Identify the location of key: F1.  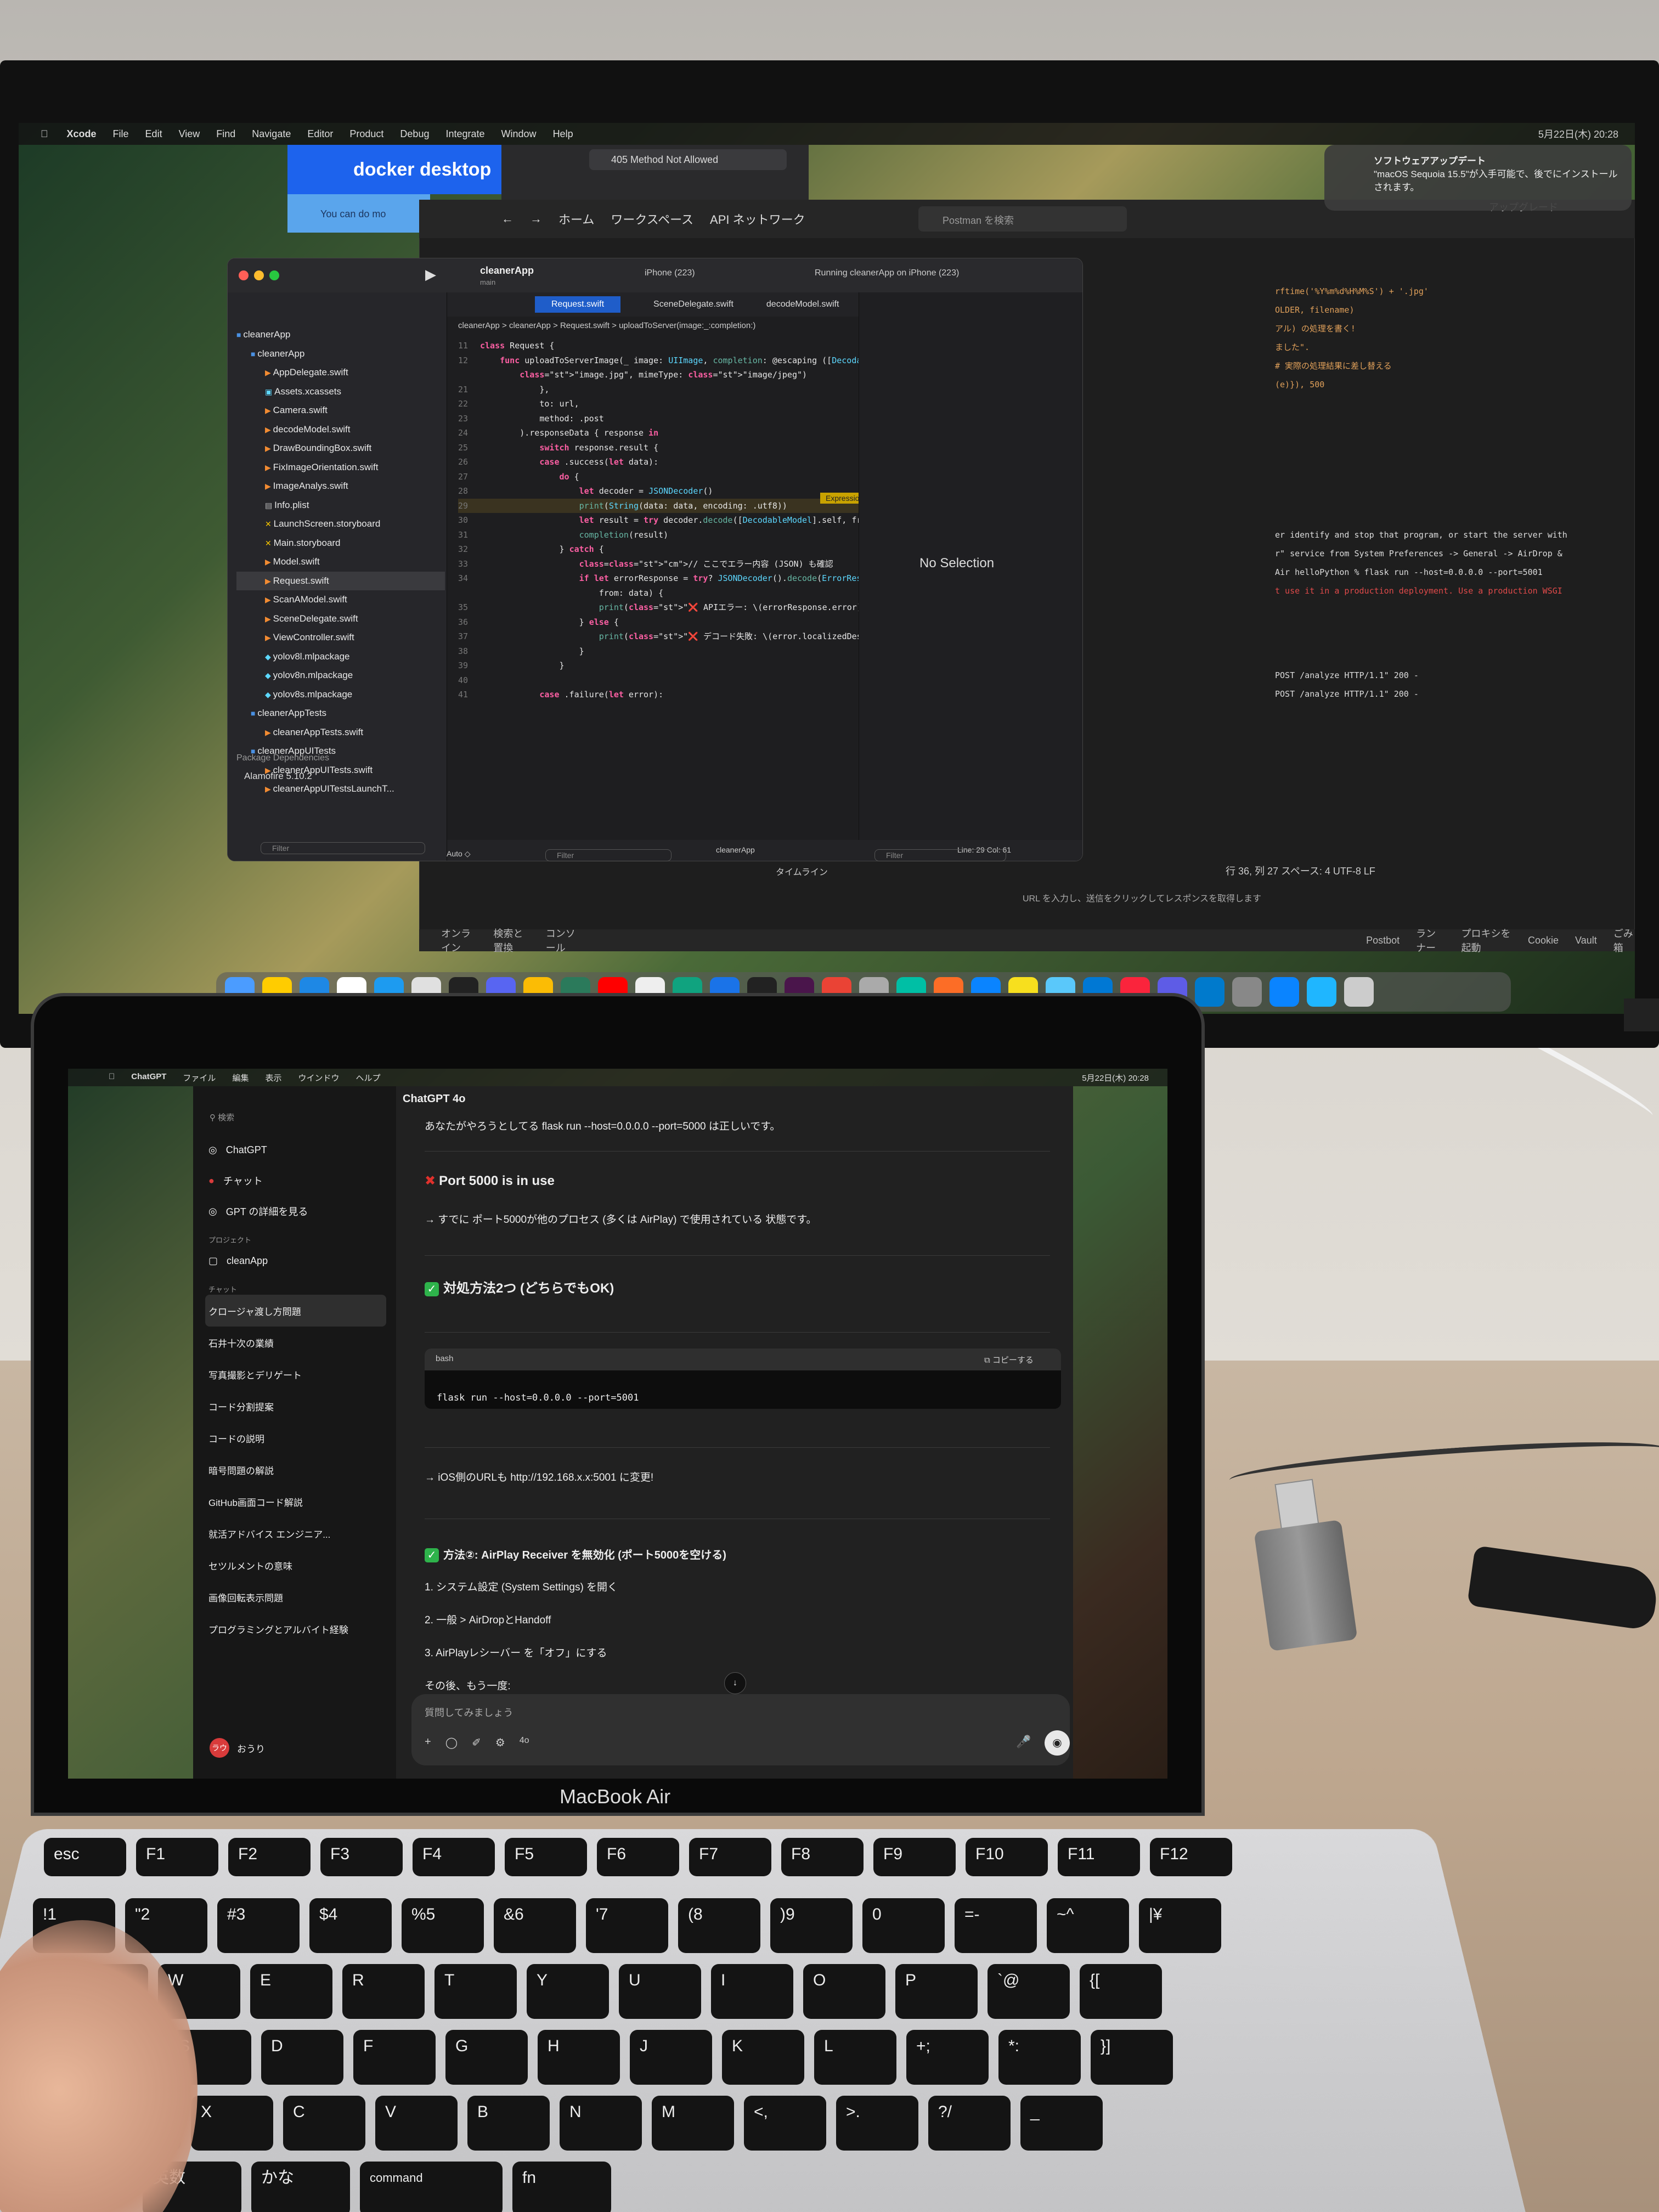
(177, 1857).